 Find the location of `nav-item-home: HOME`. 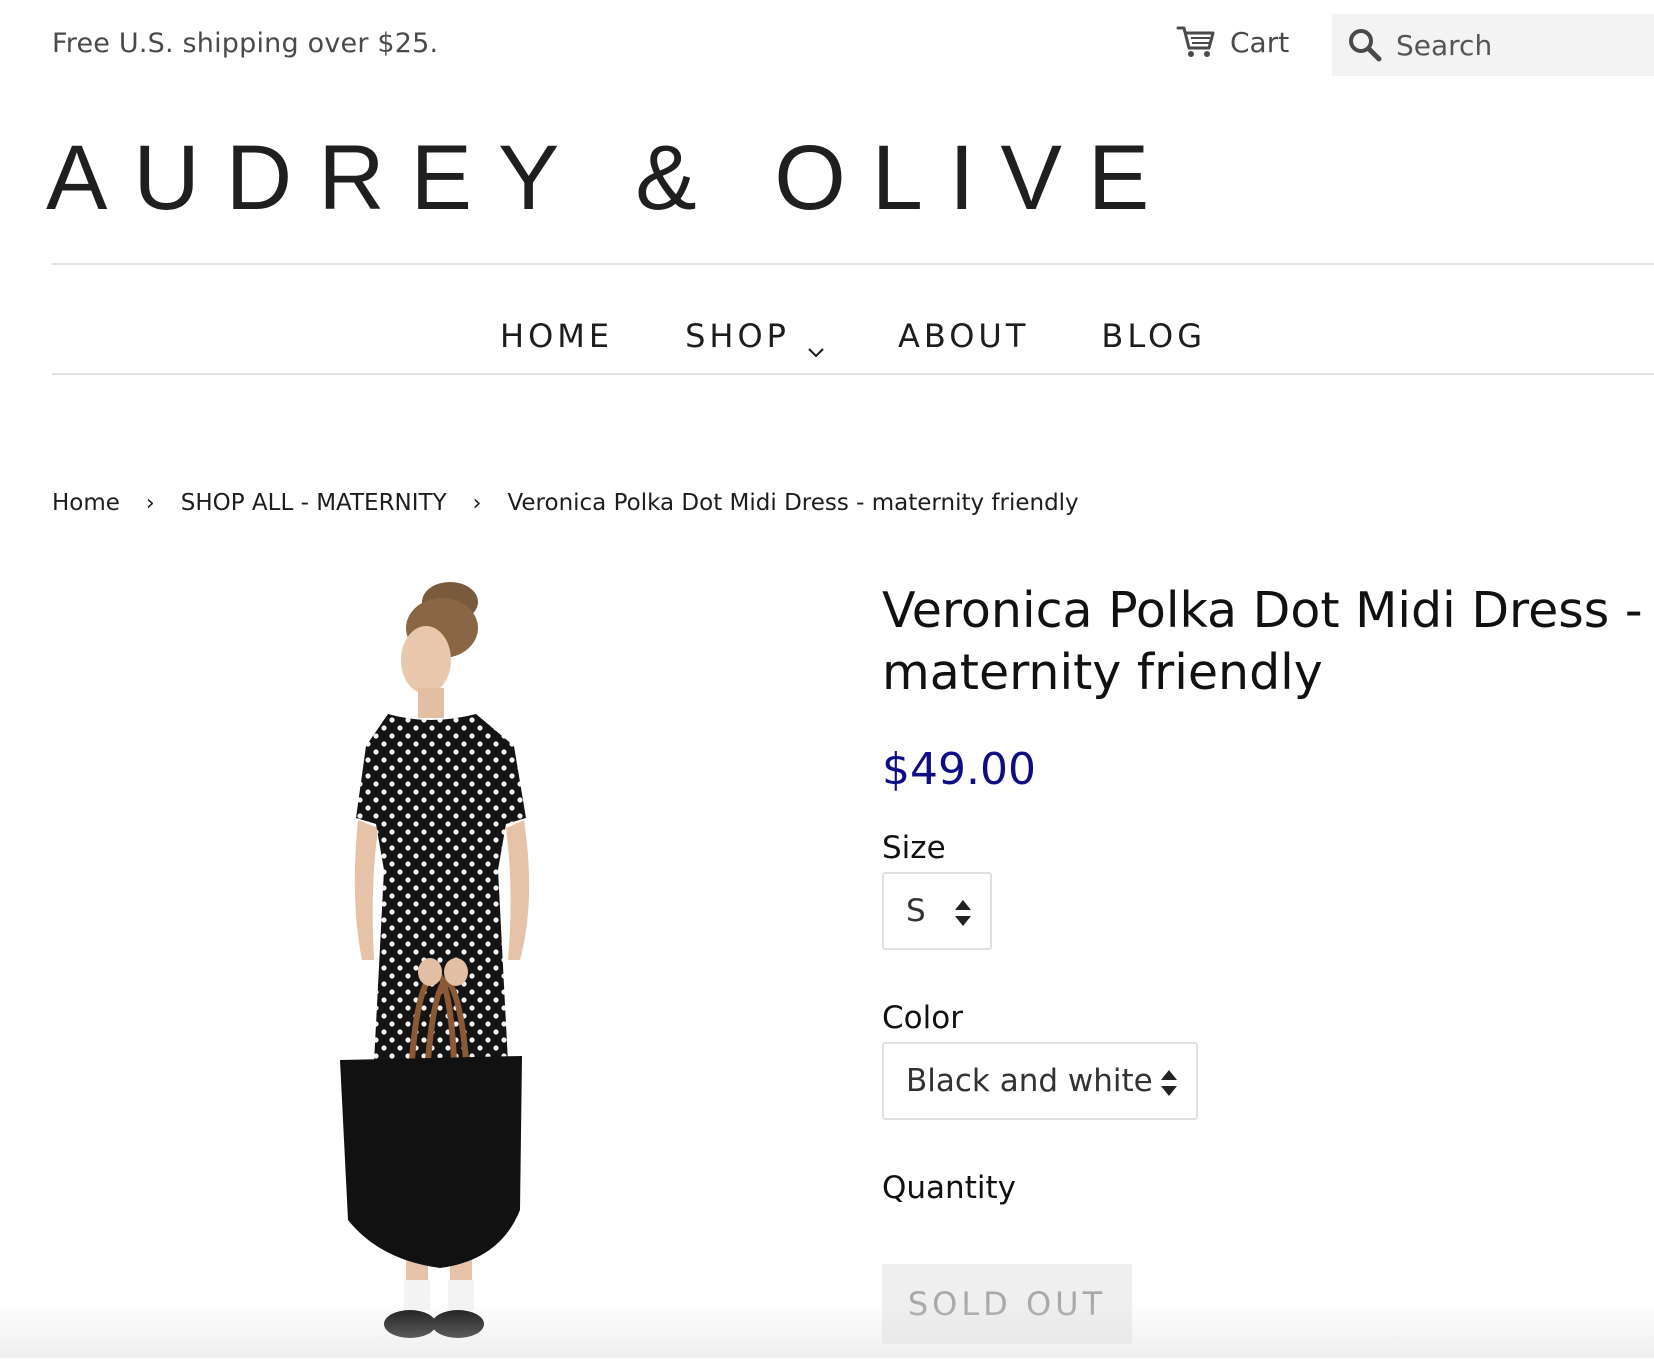

nav-item-home: HOME is located at coordinates (556, 336).